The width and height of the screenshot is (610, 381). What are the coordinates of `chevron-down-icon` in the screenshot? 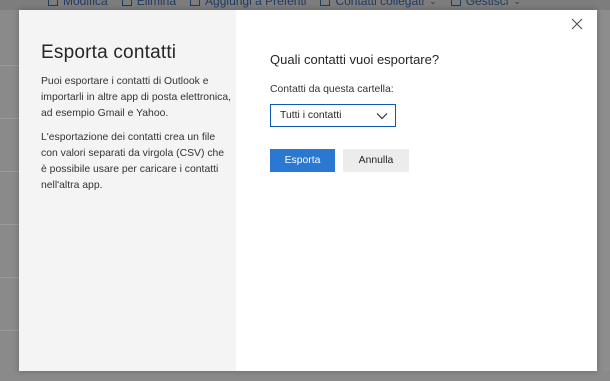 It's located at (382, 116).